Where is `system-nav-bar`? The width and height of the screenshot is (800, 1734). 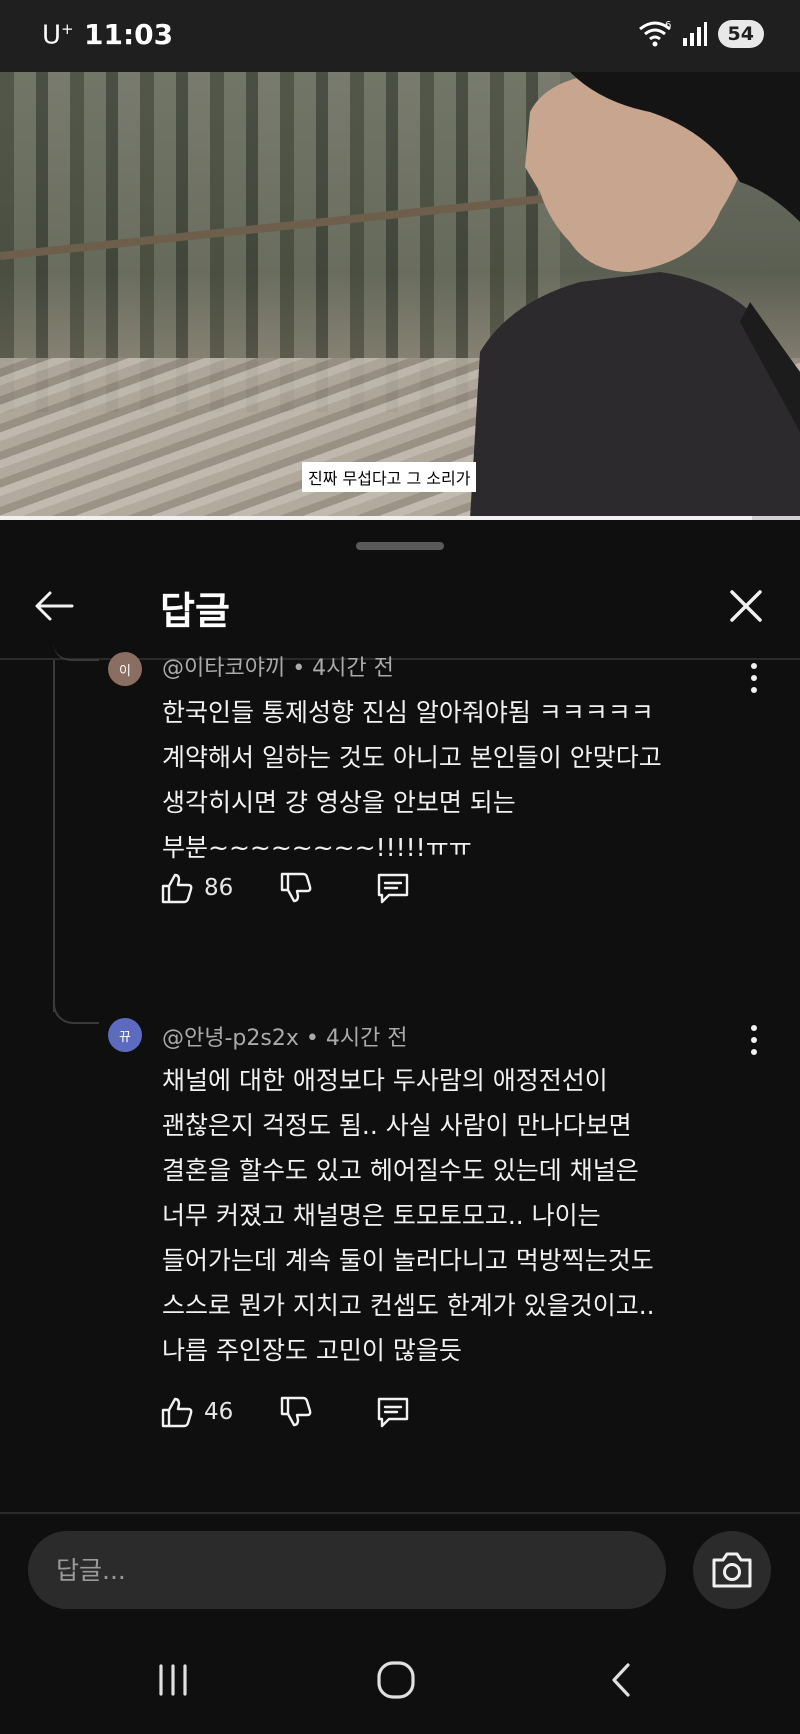
system-nav-bar is located at coordinates (400, 1679).